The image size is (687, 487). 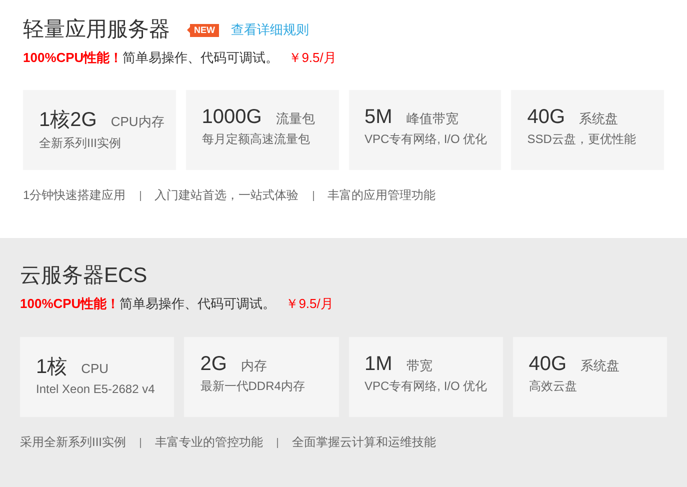 I want to click on spec-detail: 每月定额高速流量包, so click(x=256, y=139).